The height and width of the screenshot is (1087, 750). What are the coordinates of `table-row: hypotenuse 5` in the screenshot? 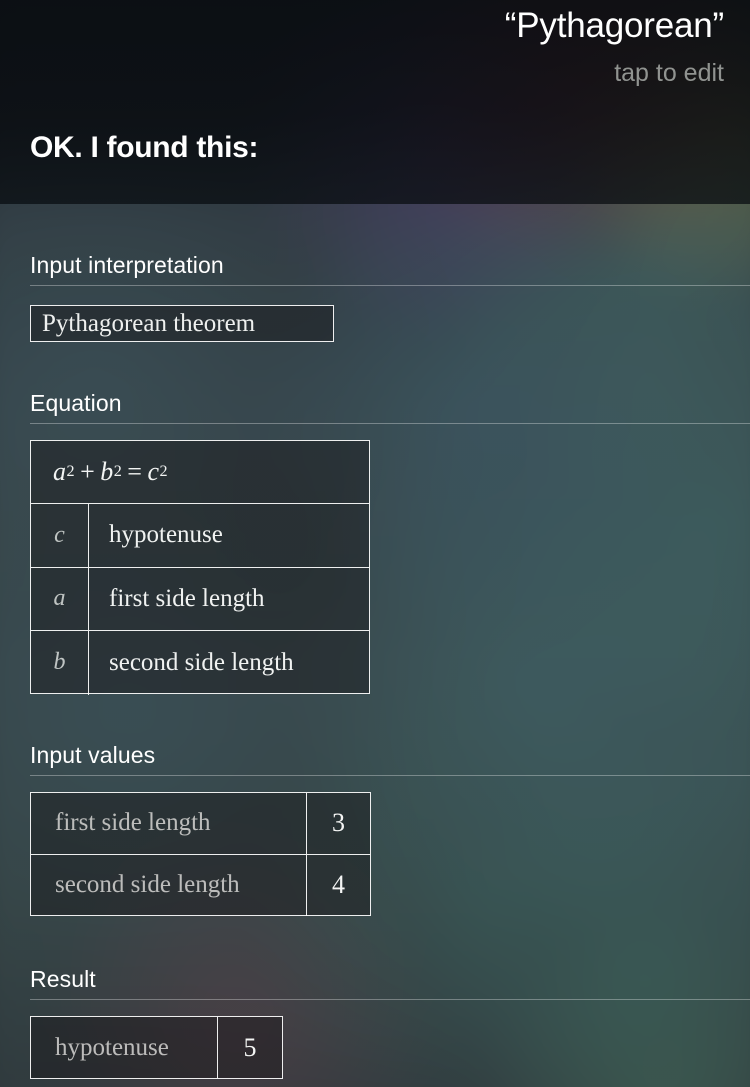 It's located at (156, 1047).